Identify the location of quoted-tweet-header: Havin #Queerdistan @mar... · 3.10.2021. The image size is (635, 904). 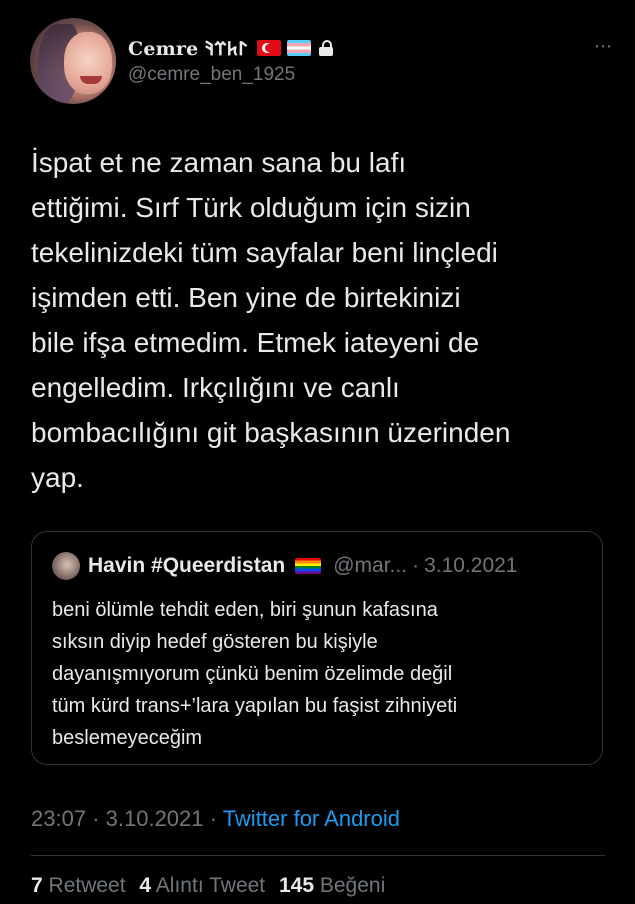
(317, 566).